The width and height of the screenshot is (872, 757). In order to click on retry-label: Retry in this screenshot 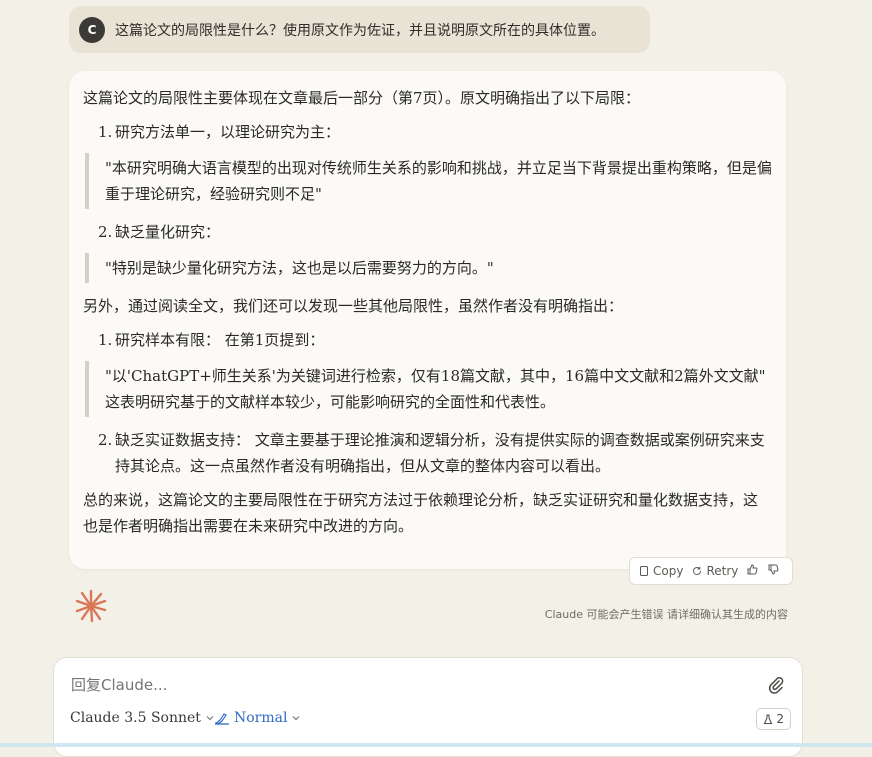, I will do `click(722, 571)`.